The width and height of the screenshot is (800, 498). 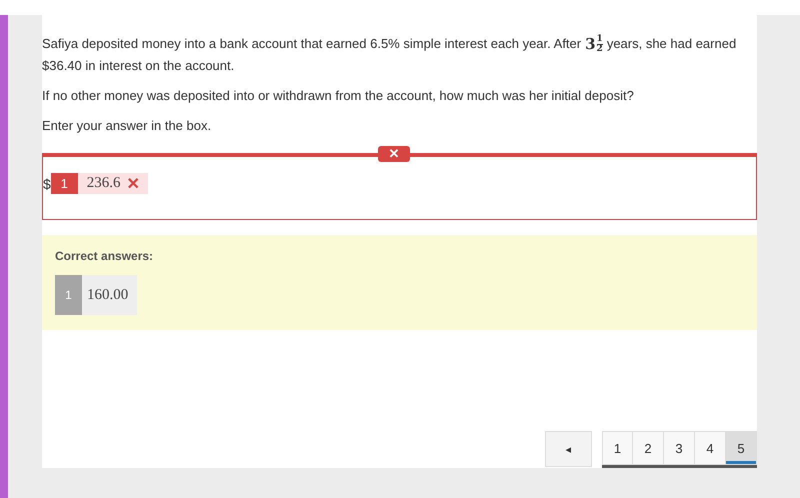 I want to click on cross-icon: ✕, so click(x=137, y=184).